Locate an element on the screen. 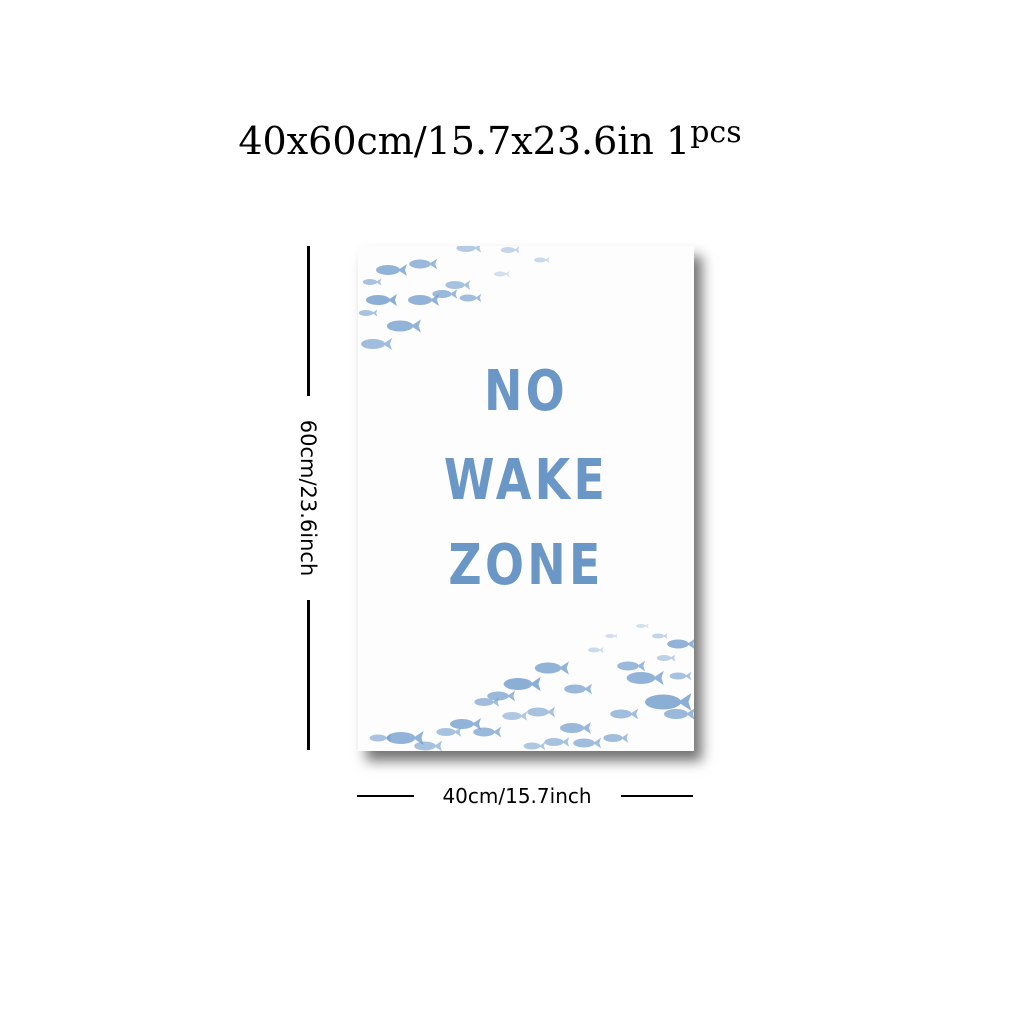  poster-line-2: WAKE is located at coordinates (526, 480).